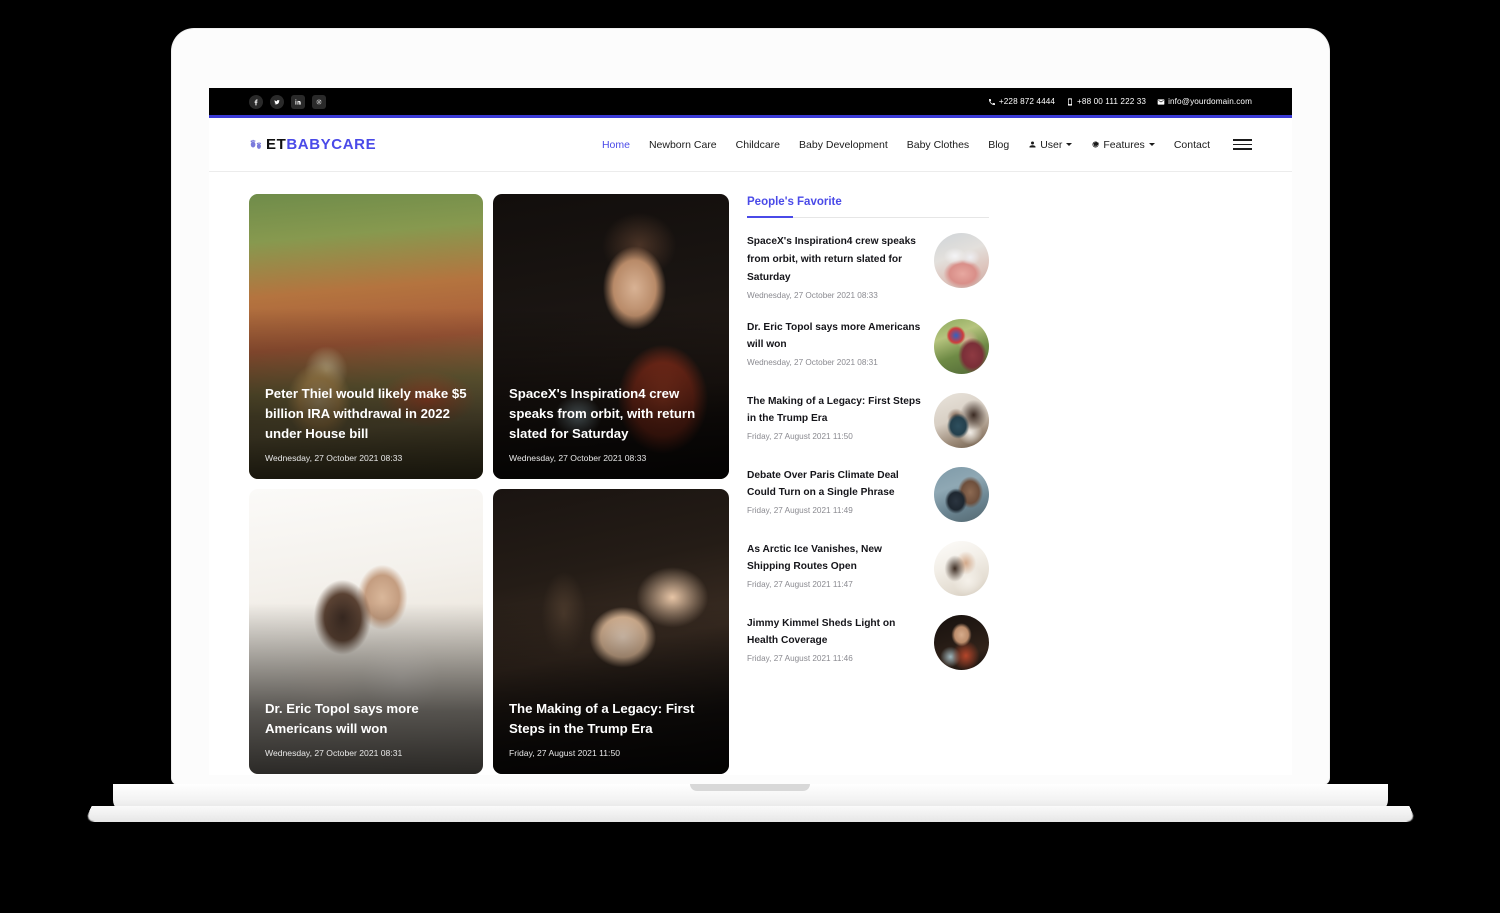 This screenshot has width=1500, height=913. I want to click on nav-item-baby-clothes: Baby Clothes, so click(938, 145).